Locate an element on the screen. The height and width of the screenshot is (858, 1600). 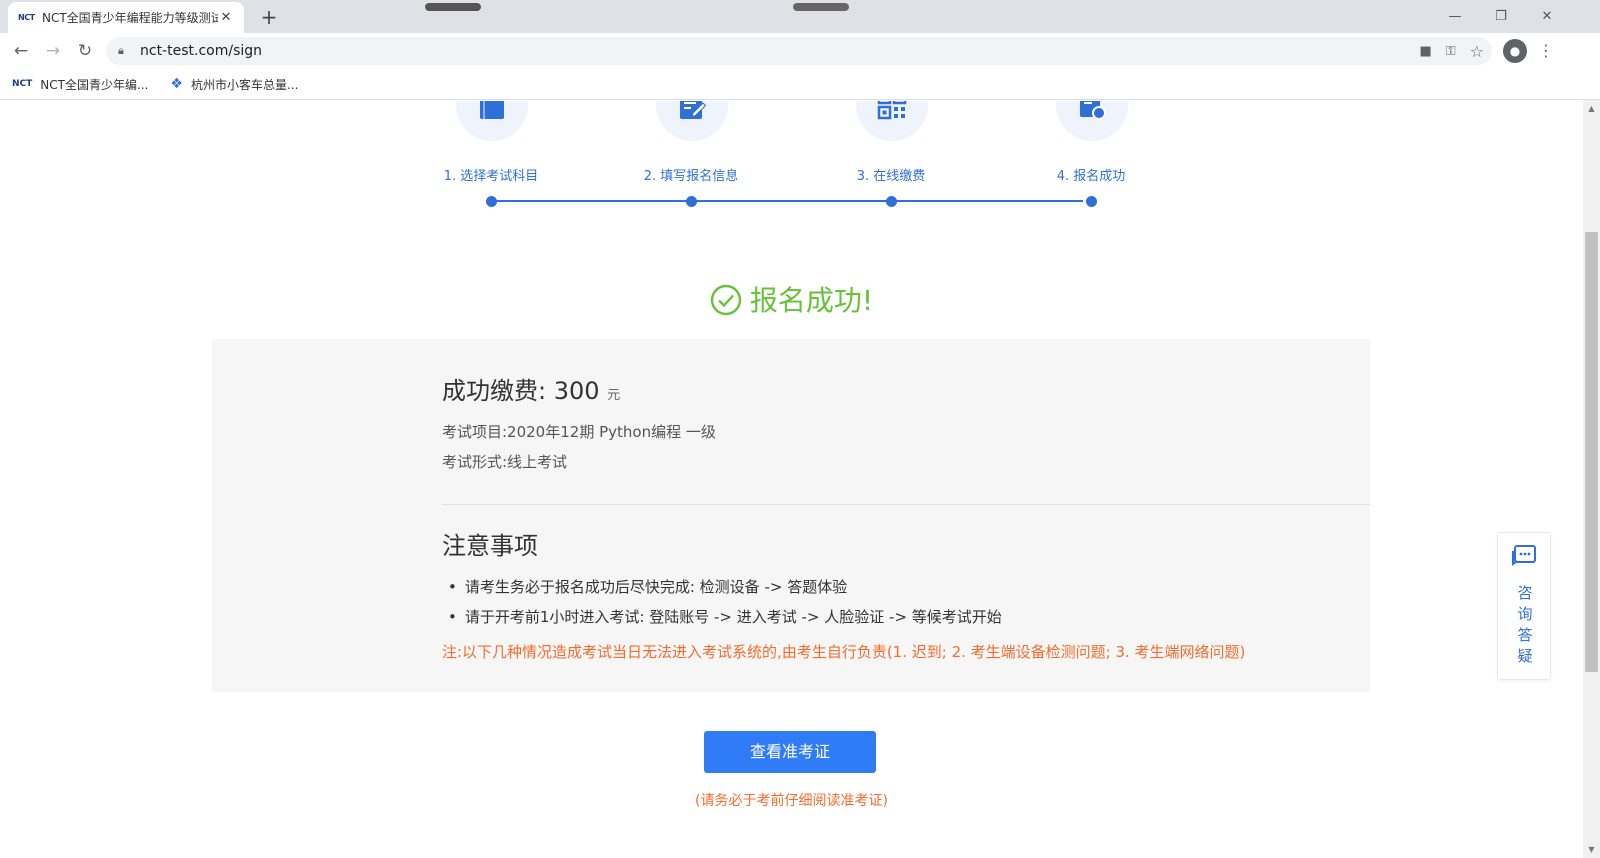
scroll-up-arrow-icon: ▲ is located at coordinates (1591, 108).